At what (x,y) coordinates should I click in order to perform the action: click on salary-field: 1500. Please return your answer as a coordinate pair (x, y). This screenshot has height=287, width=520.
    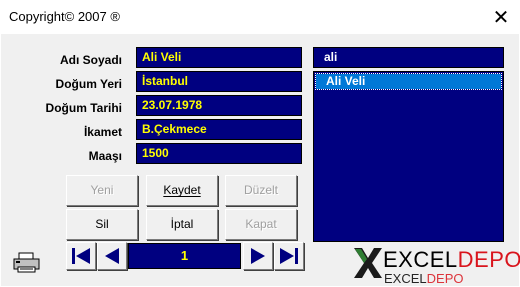
    Looking at the image, I should click on (219, 153).